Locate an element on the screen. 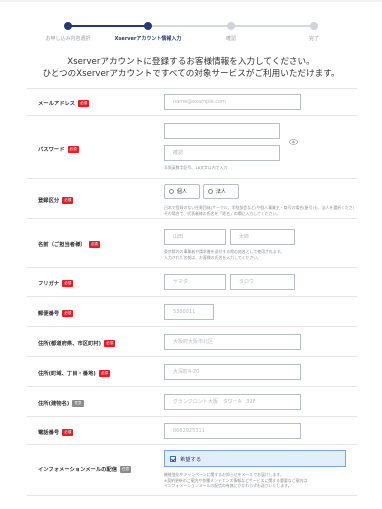  name-label: 名前（ご担当者様） 必須 is located at coordinates (69, 244).